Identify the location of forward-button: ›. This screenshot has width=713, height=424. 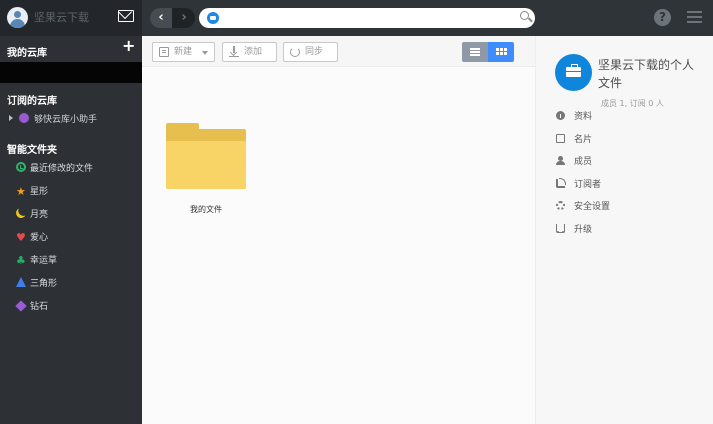
(184, 18).